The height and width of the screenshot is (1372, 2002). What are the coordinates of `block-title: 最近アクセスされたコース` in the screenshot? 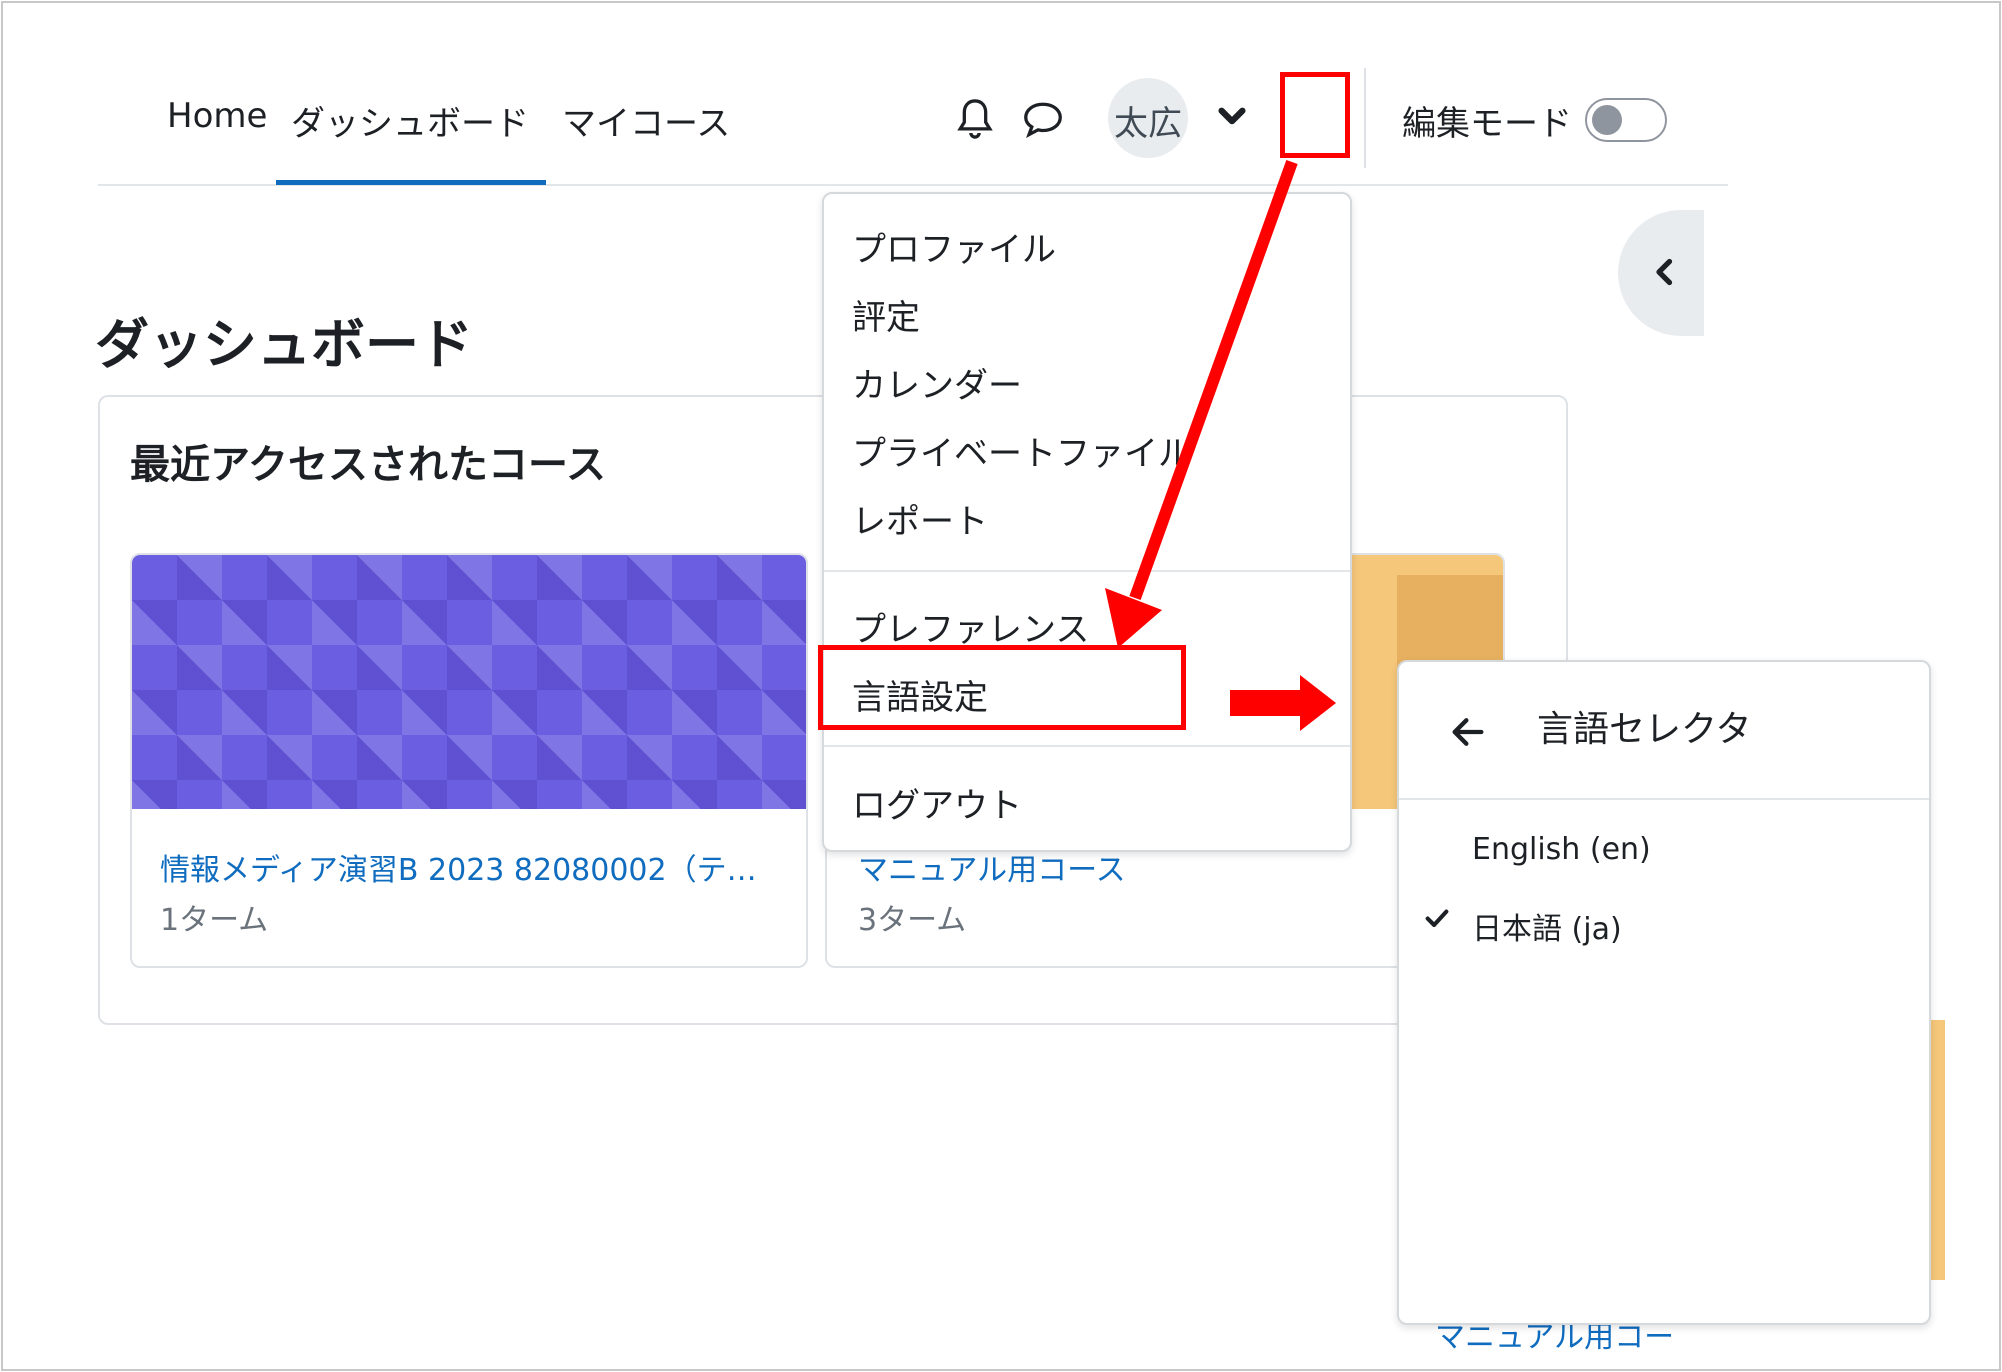 It's located at (368, 465).